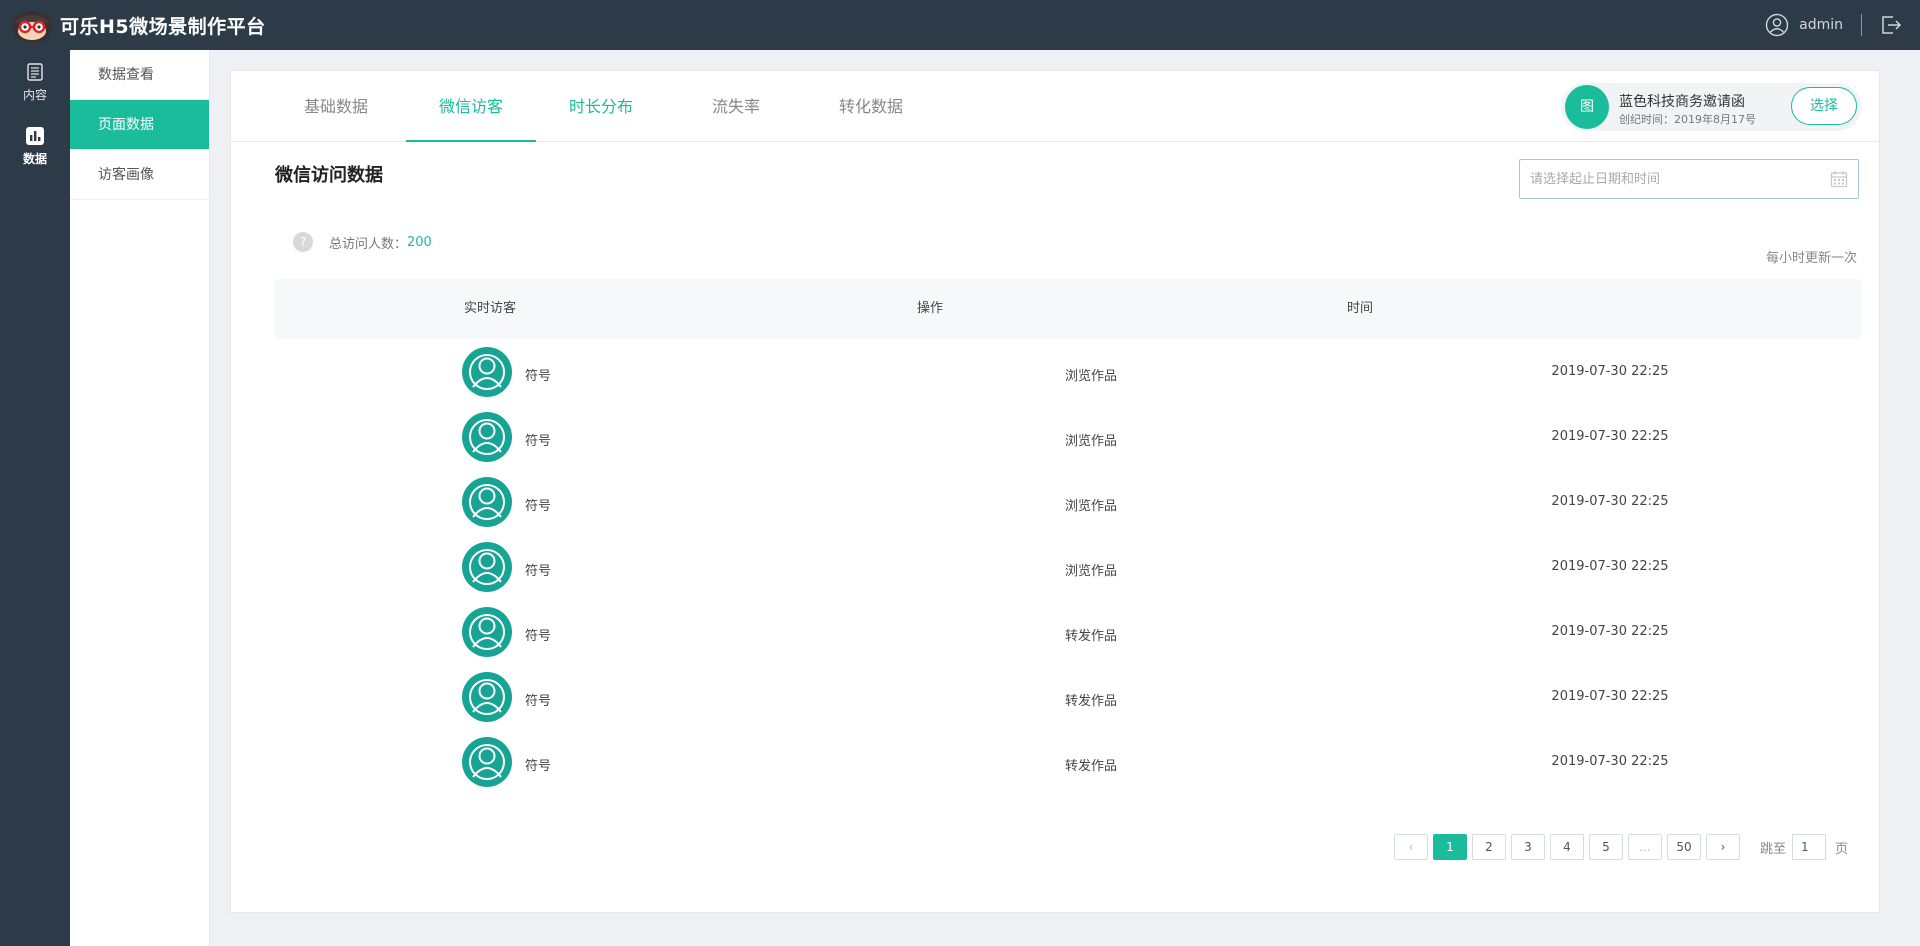  Describe the element at coordinates (1809, 847) in the screenshot. I see `jump-to-page-input` at that location.